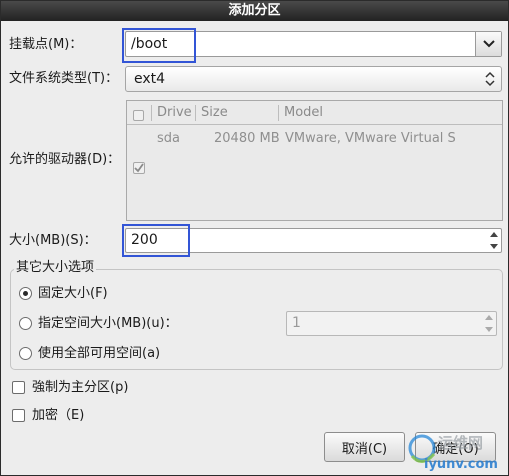 The width and height of the screenshot is (509, 476). I want to click on size-options-title: 其它大小选项, so click(55, 268).